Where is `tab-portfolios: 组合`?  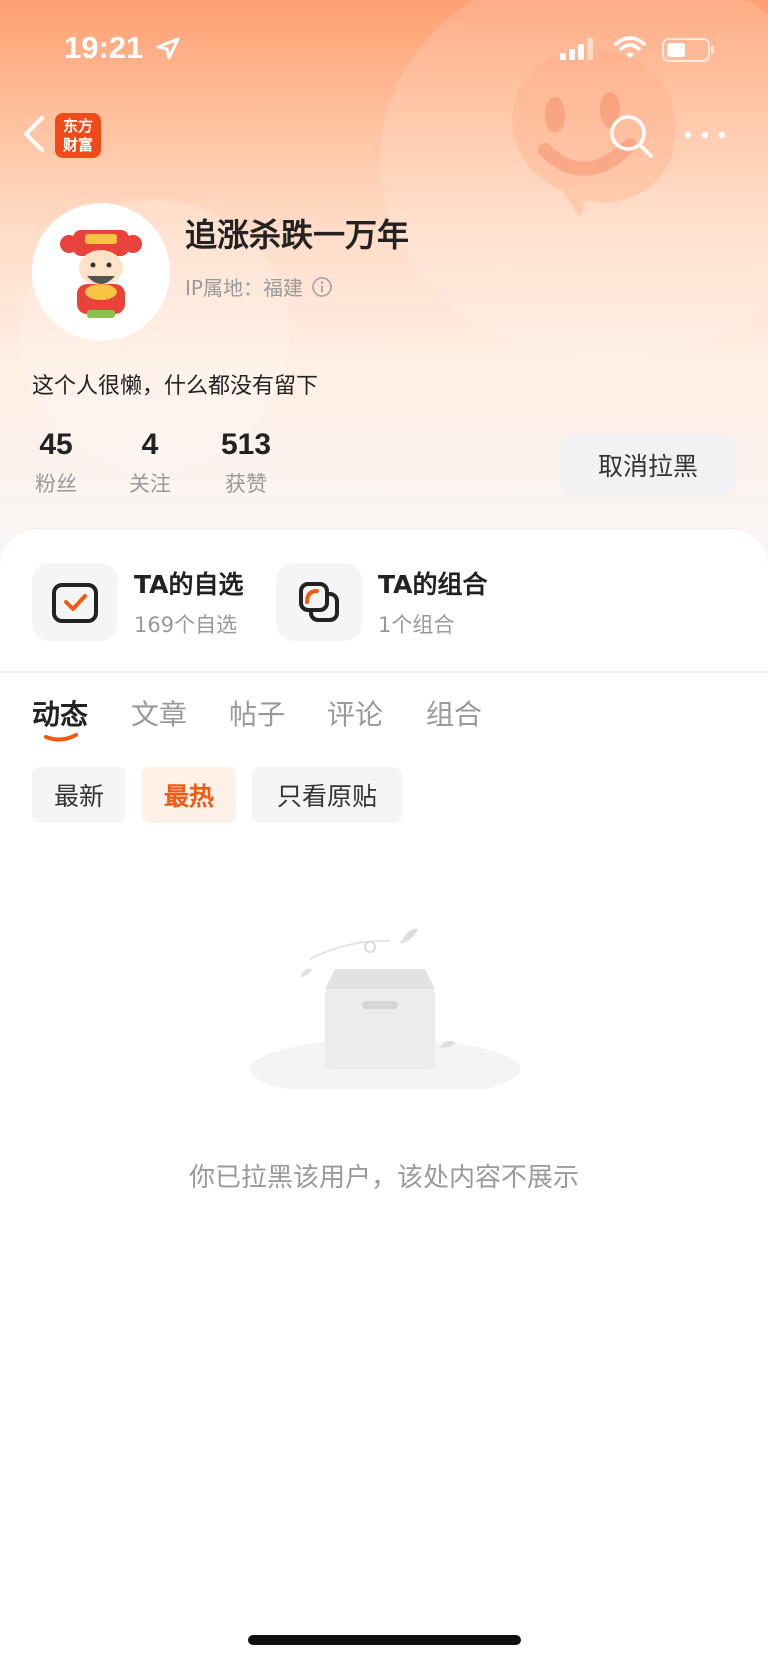
tab-portfolios: 组合 is located at coordinates (454, 713).